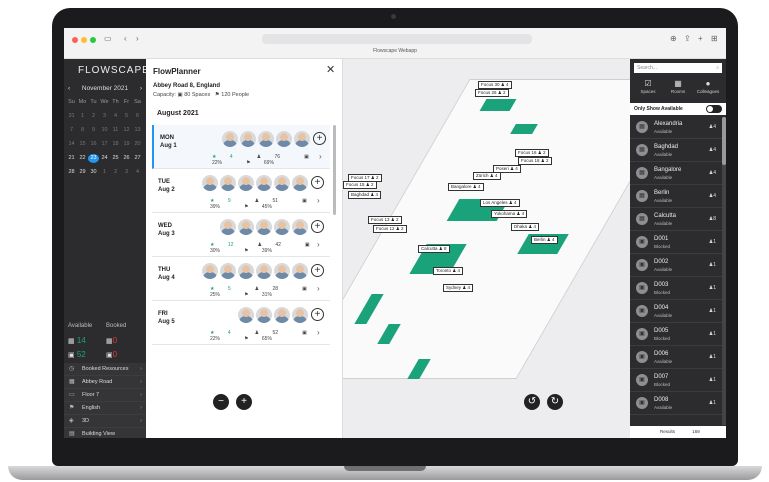 The width and height of the screenshot is (769, 482). Describe the element at coordinates (676, 358) in the screenshot. I see `resource-item: ▣ D006 Available ♟1` at that location.